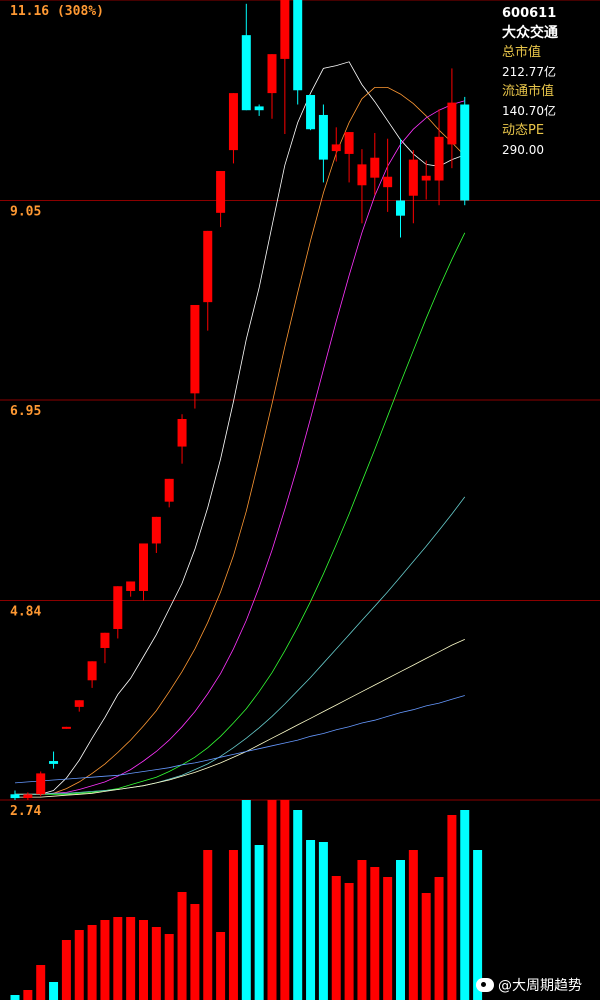  I want to click on price-label: 2.74, so click(25, 811).